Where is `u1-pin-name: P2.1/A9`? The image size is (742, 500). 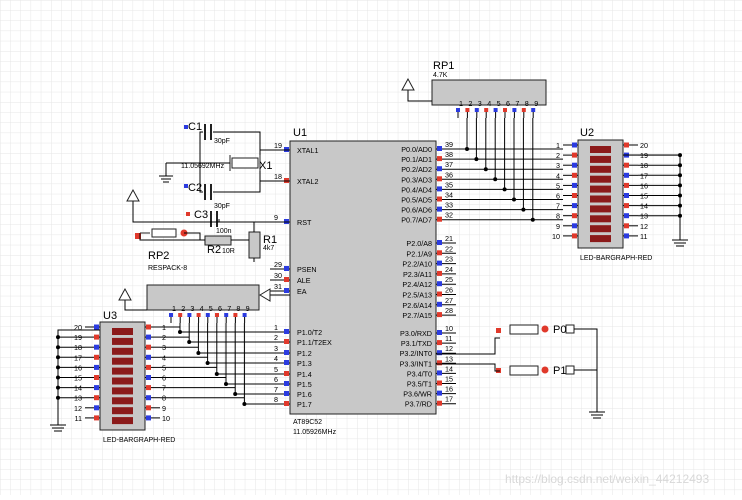
u1-pin-name: P2.1/A9 is located at coordinates (419, 253).